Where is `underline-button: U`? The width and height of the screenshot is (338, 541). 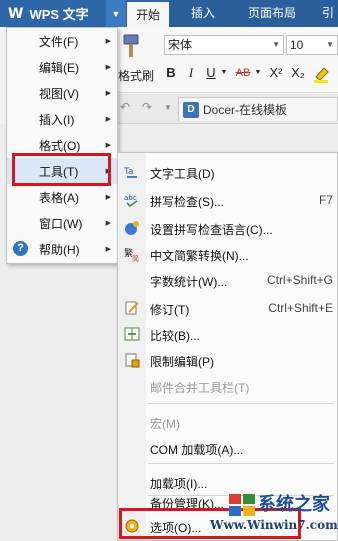
underline-button: U is located at coordinates (211, 73).